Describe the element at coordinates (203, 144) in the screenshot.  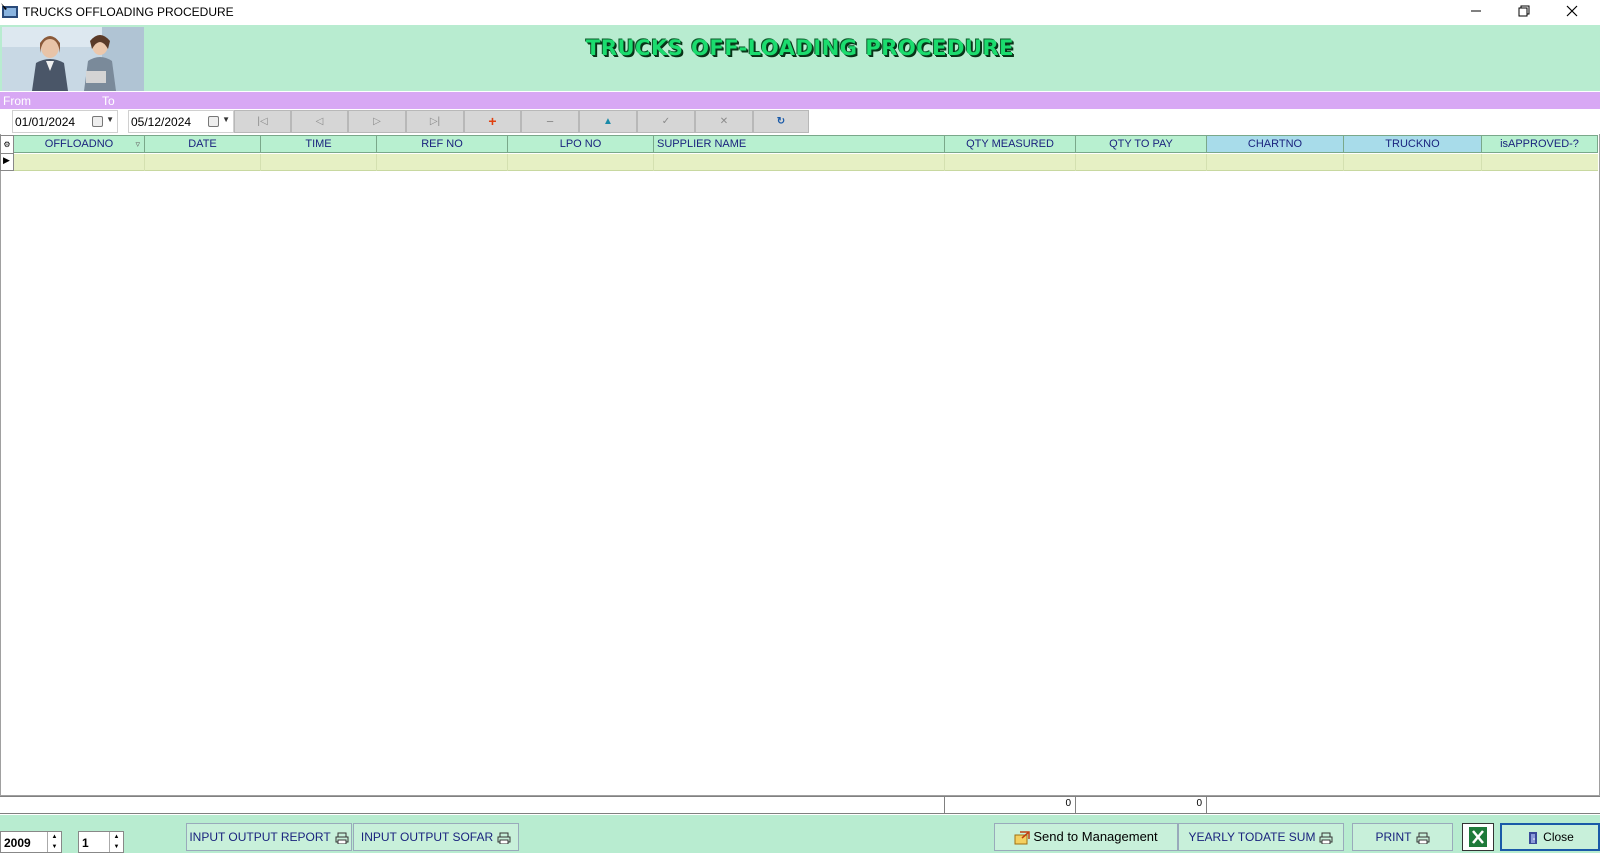
I see `column-header-date: DATE` at that location.